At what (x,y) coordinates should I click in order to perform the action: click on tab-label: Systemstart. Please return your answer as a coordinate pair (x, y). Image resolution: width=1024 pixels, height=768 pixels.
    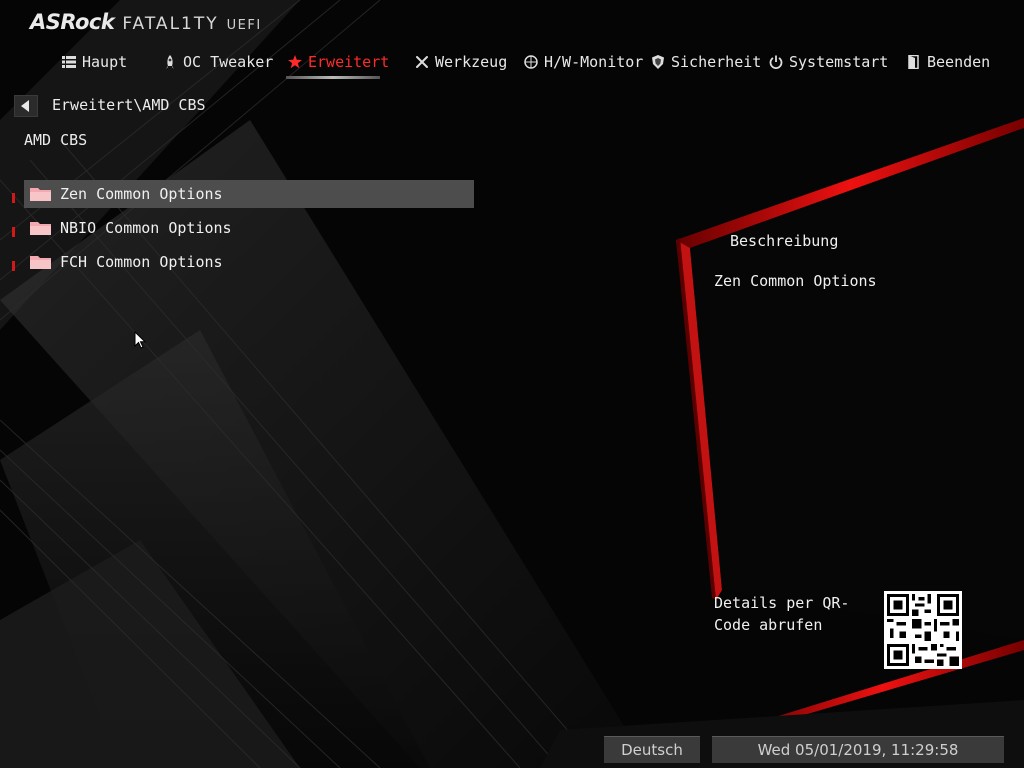
    Looking at the image, I should click on (839, 62).